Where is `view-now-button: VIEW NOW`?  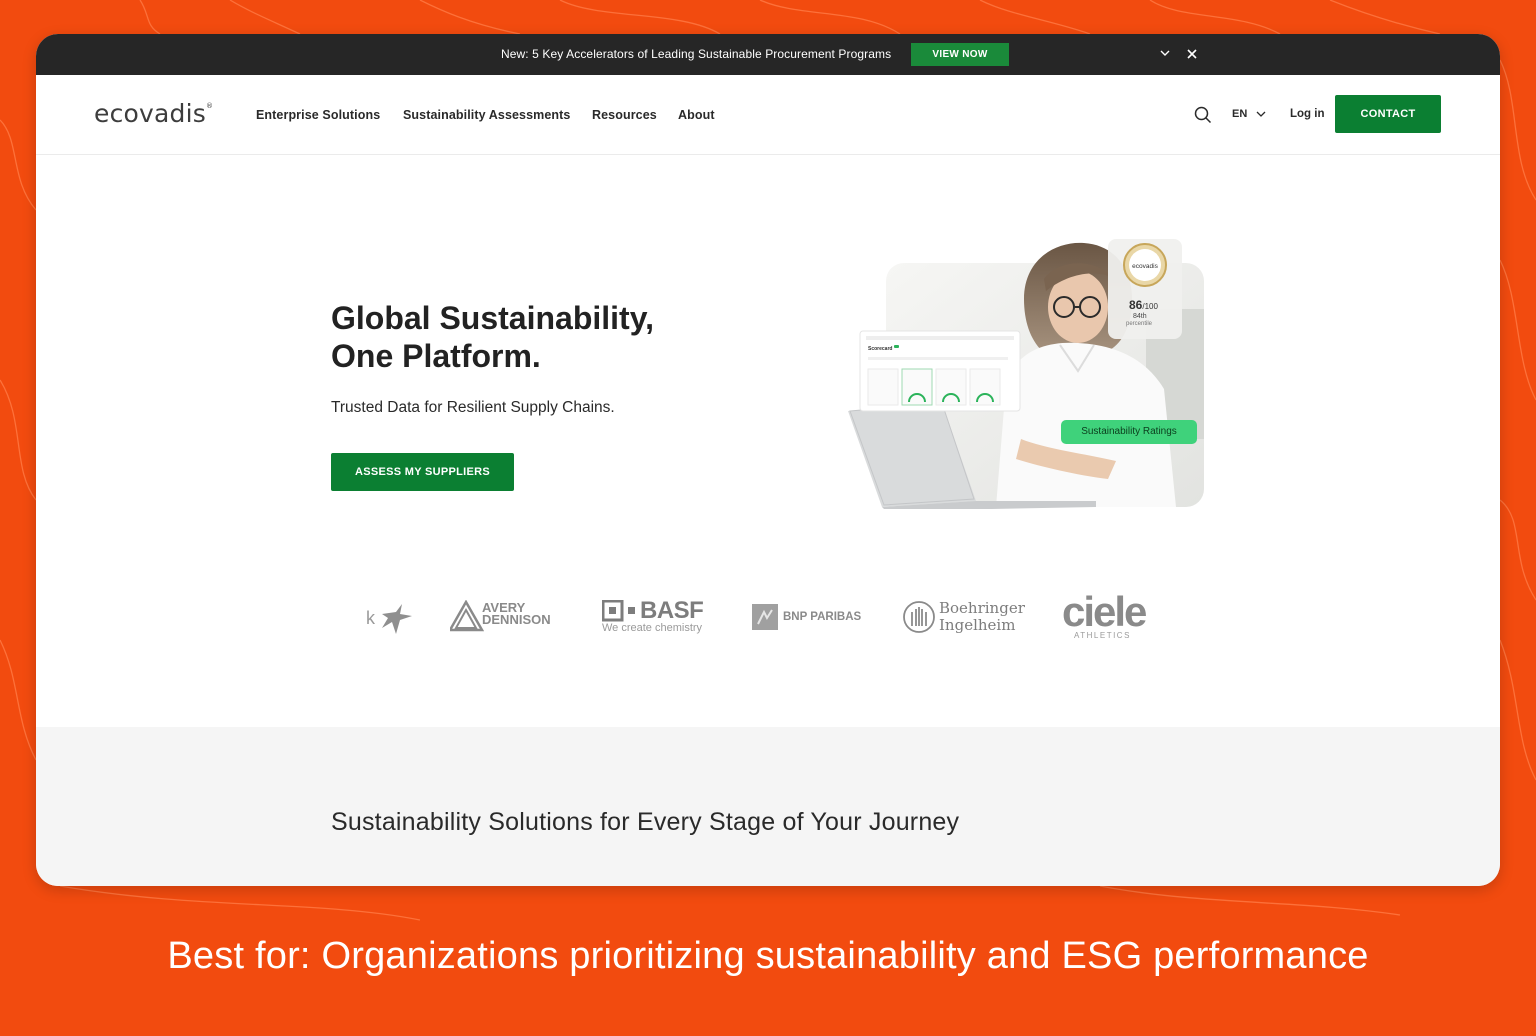 view-now-button: VIEW NOW is located at coordinates (960, 54).